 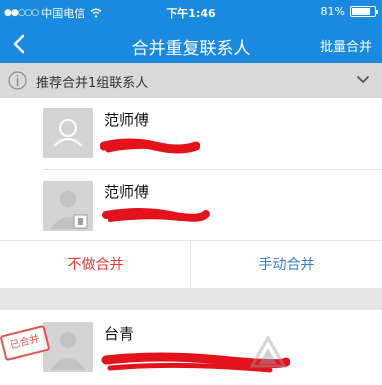 I want to click on watermark-logo-icon, so click(x=268, y=352).